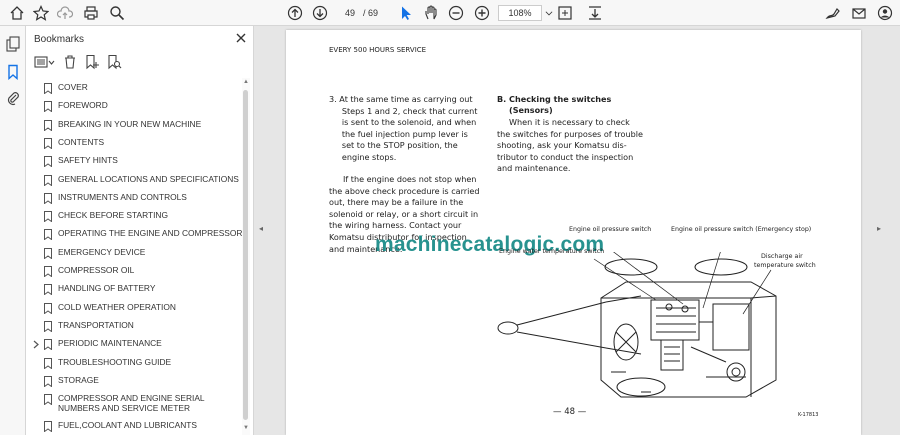 The width and height of the screenshot is (900, 435). Describe the element at coordinates (134, 307) in the screenshot. I see `bookmark-item: COLD WEATHER OPERATION` at that location.